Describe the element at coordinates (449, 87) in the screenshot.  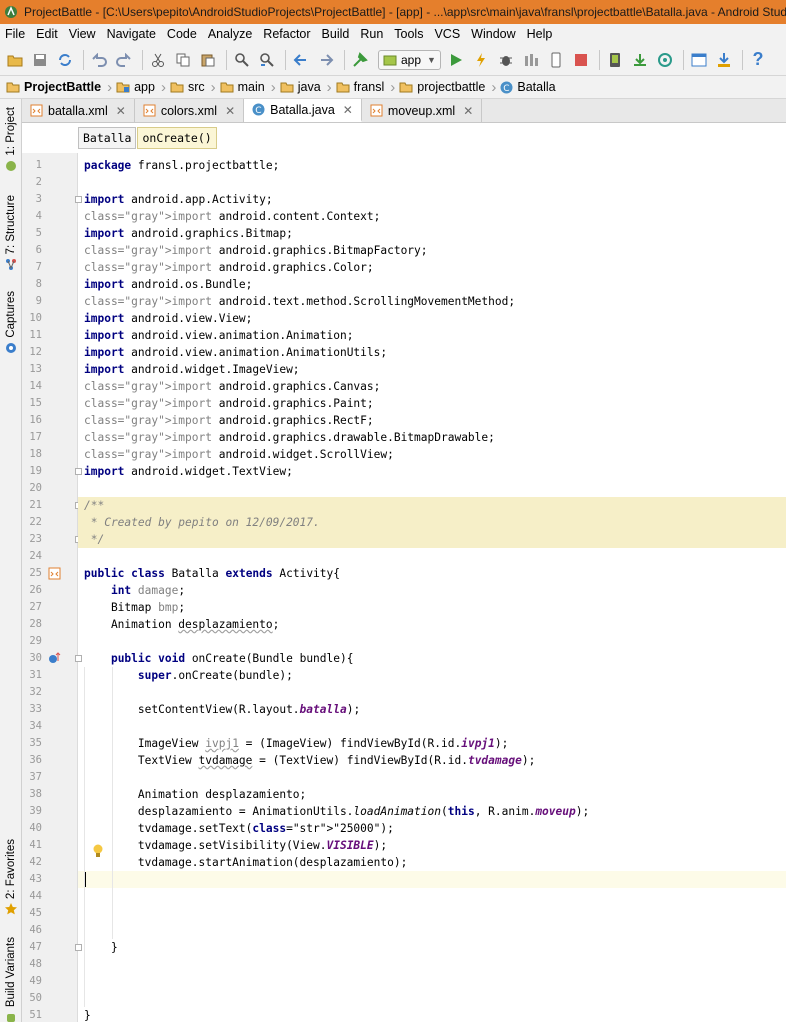
I see `breadcrumb-item: projectbattle ›` at that location.